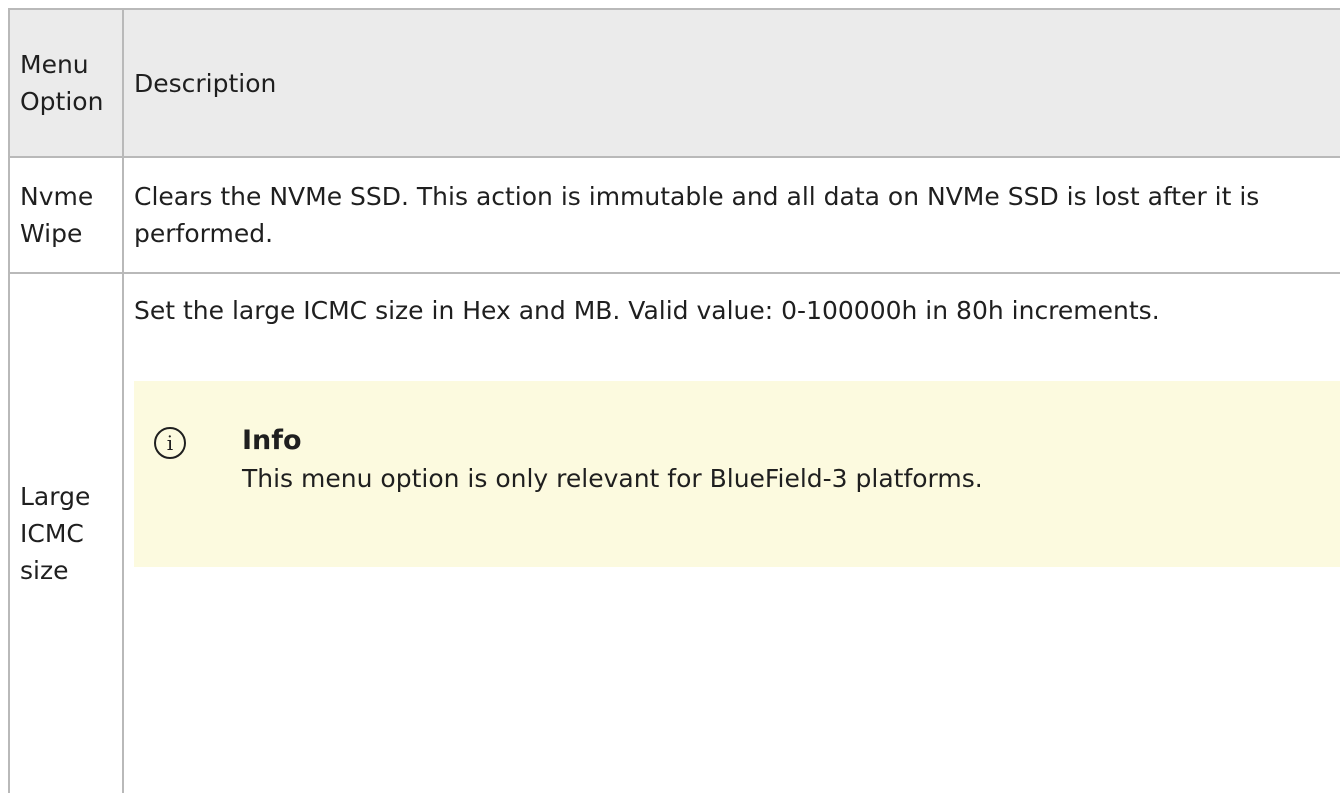 The height and width of the screenshot is (793, 1340). Describe the element at coordinates (66, 83) in the screenshot. I see `header-menu-option: Menu Option` at that location.